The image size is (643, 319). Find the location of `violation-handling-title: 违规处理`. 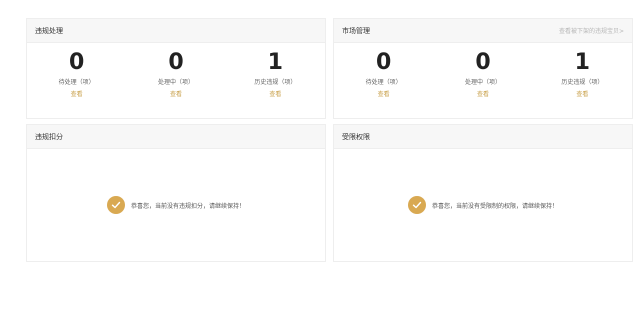

violation-handling-title: 违规处理 is located at coordinates (49, 30).